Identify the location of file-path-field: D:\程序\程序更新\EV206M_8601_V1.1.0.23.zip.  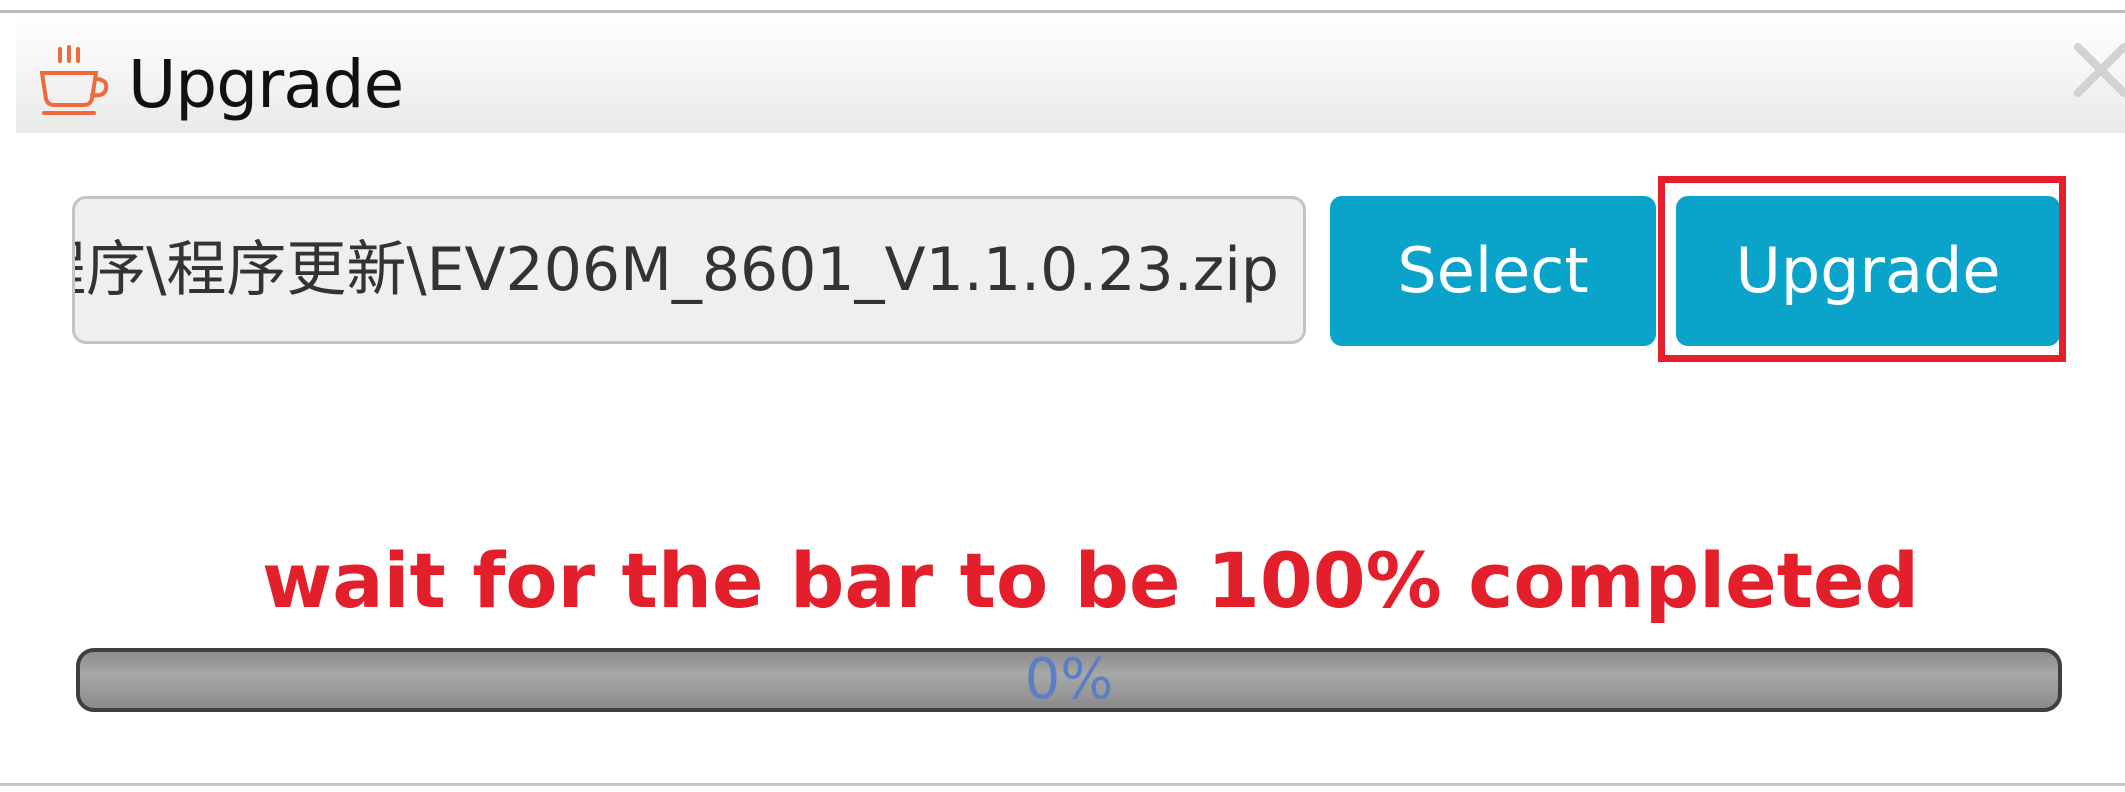
(689, 270).